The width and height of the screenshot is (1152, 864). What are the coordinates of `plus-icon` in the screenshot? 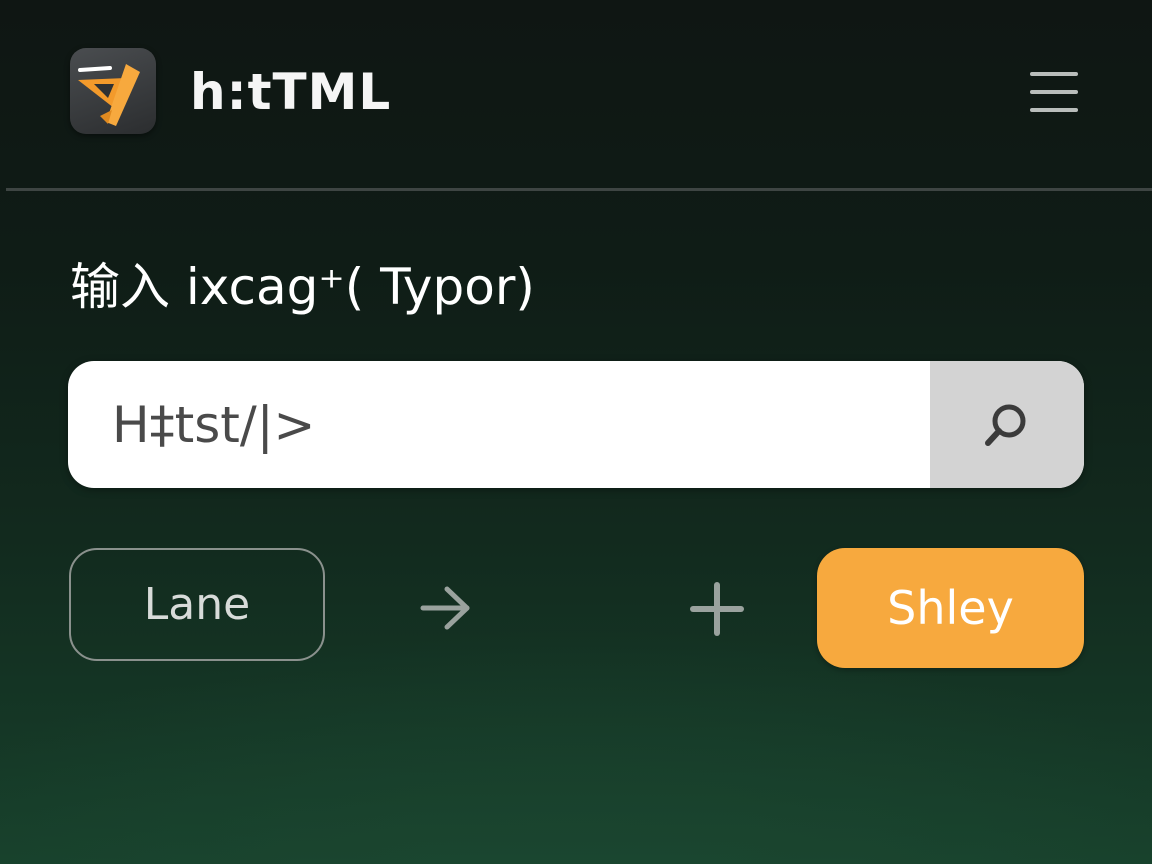 It's located at (717, 609).